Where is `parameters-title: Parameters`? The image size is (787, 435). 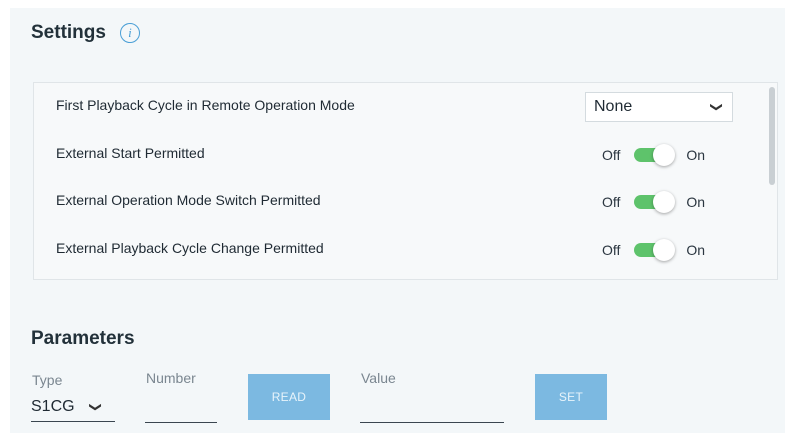 parameters-title: Parameters is located at coordinates (83, 338).